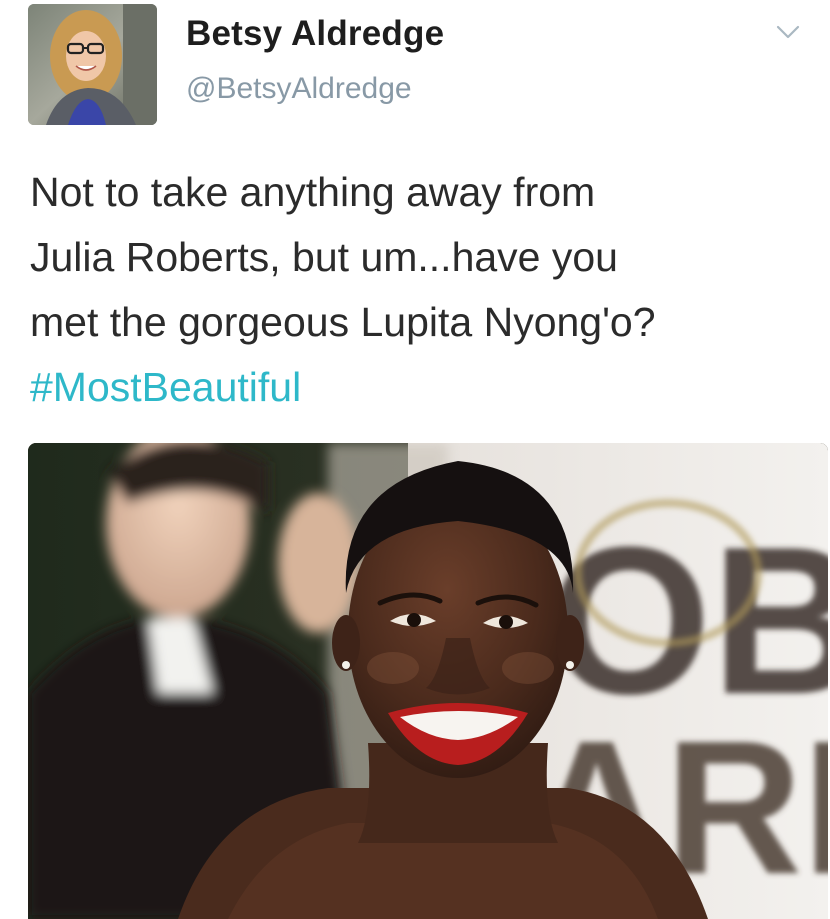  Describe the element at coordinates (299, 89) in the screenshot. I see `user-handle: @BetsyAldredge` at that location.